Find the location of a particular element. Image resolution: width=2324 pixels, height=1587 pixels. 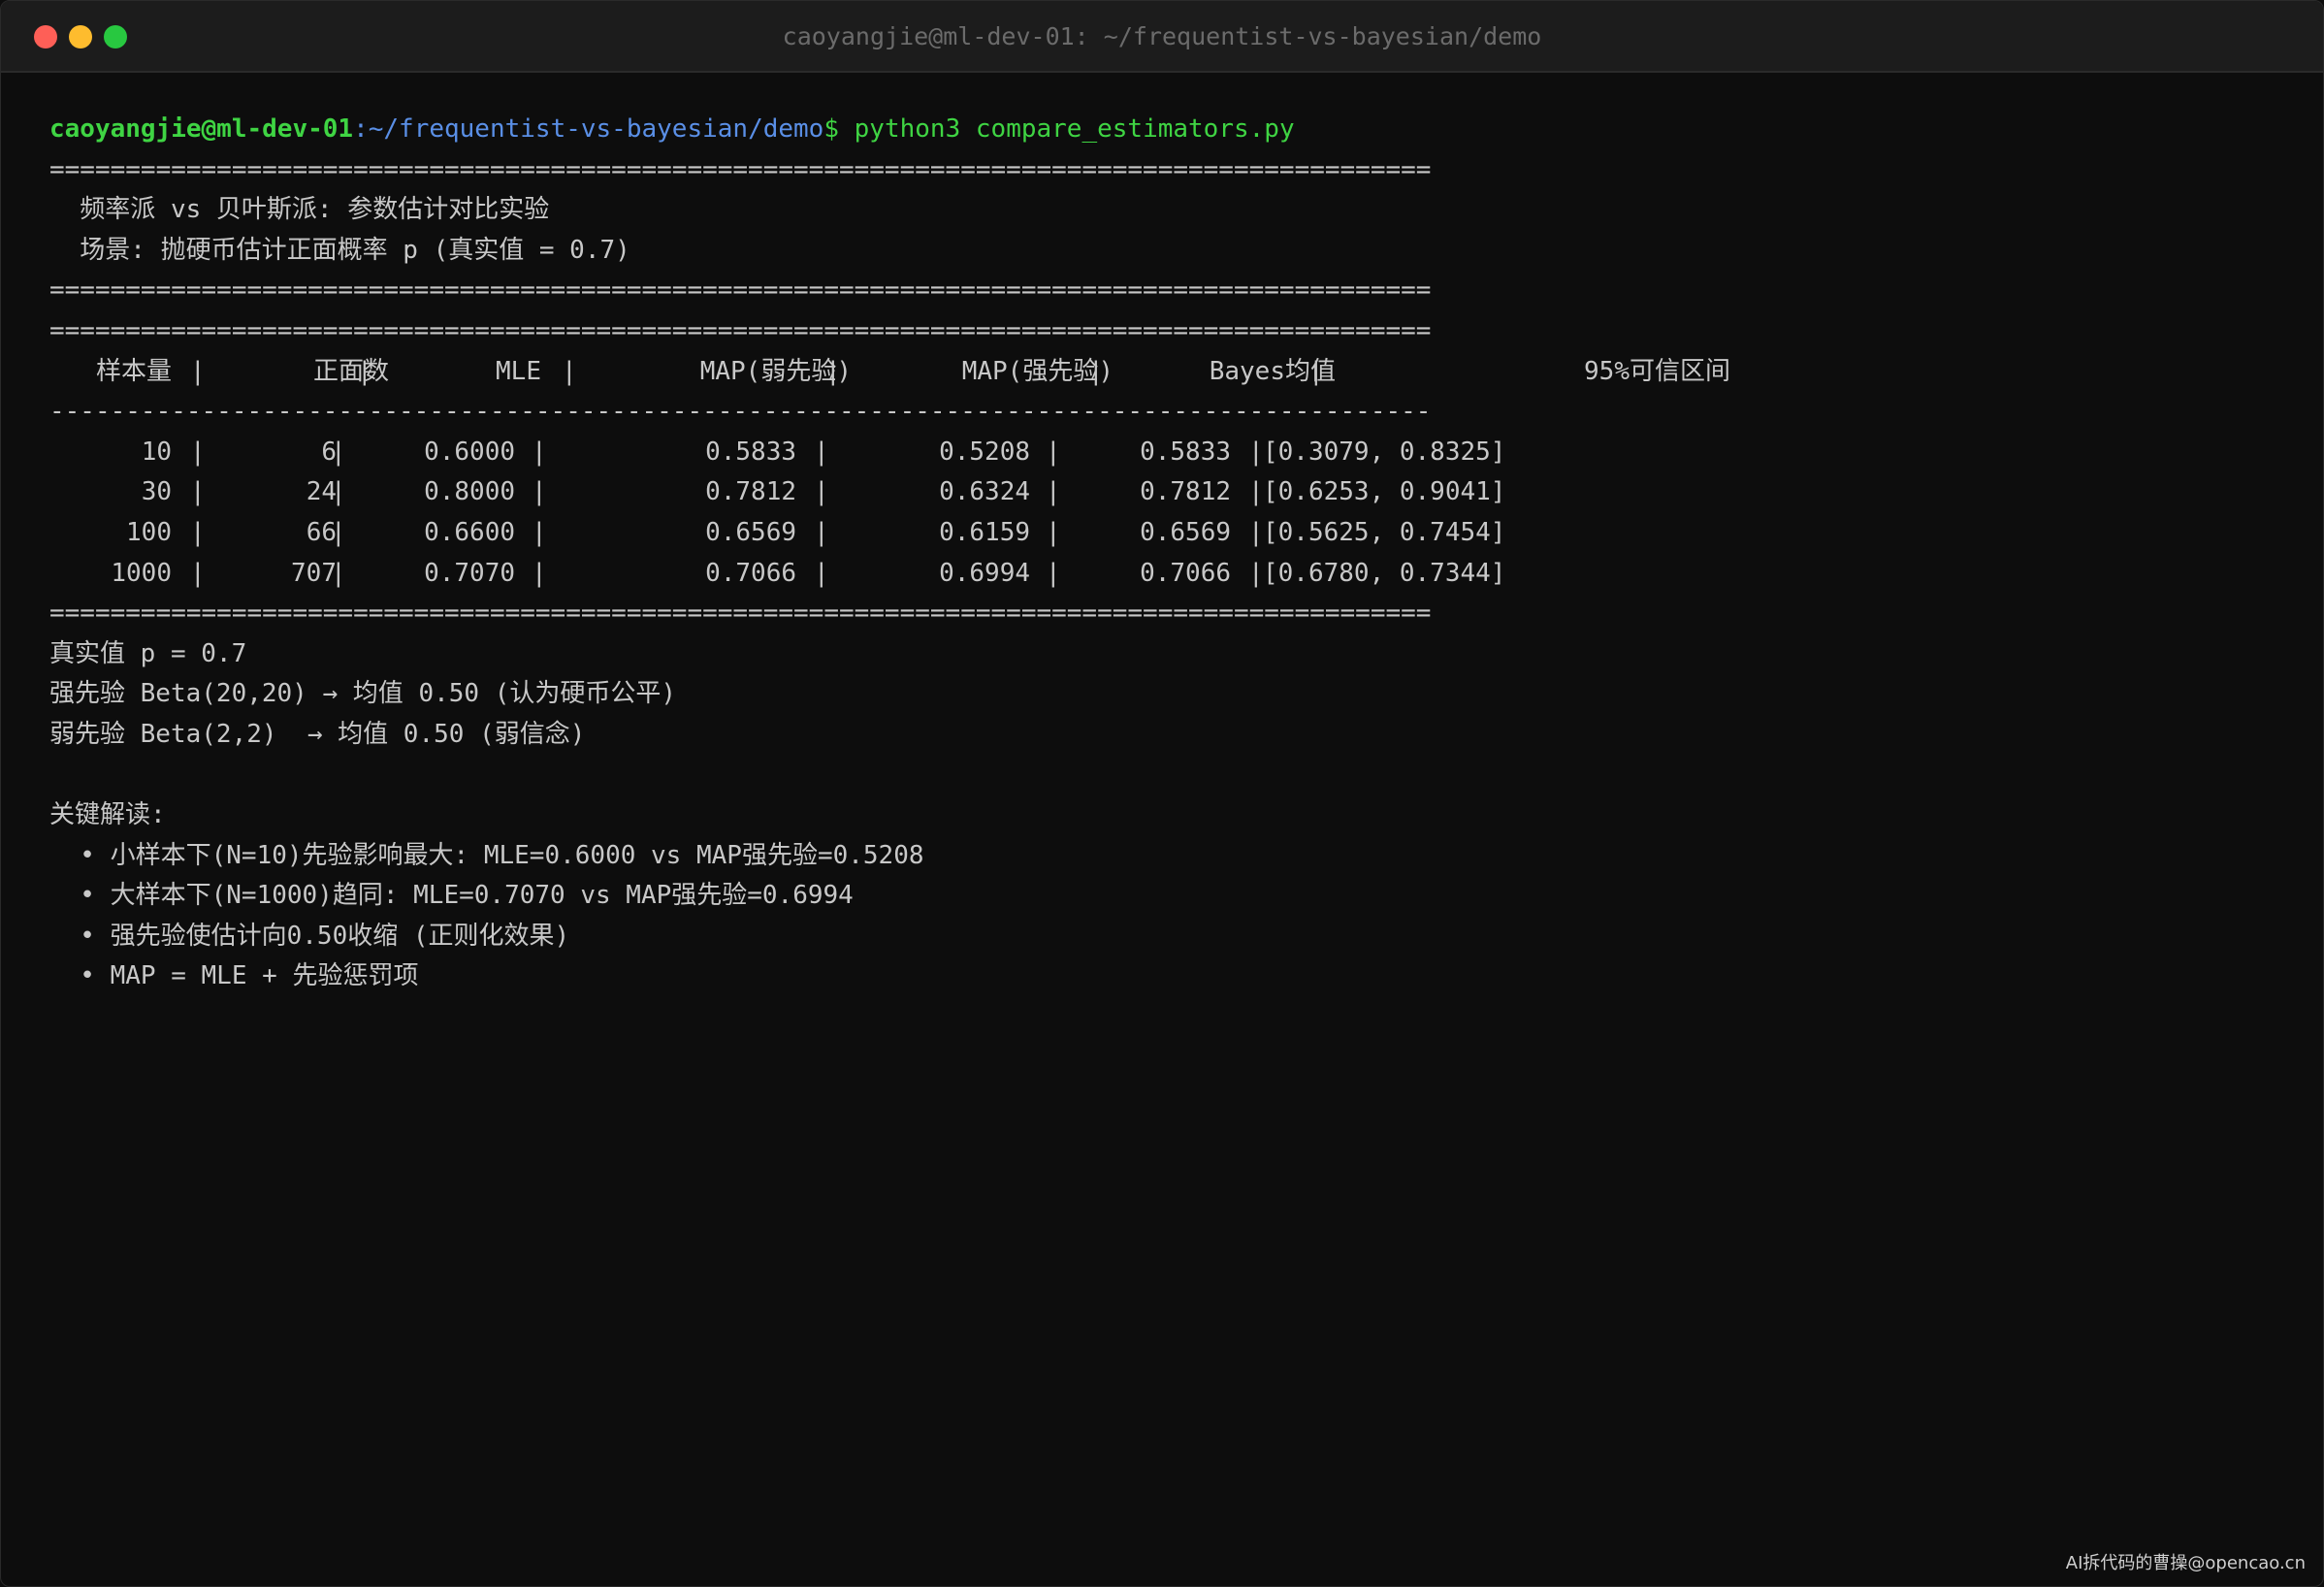

cell-mle: 0.6600 is located at coordinates (469, 532).